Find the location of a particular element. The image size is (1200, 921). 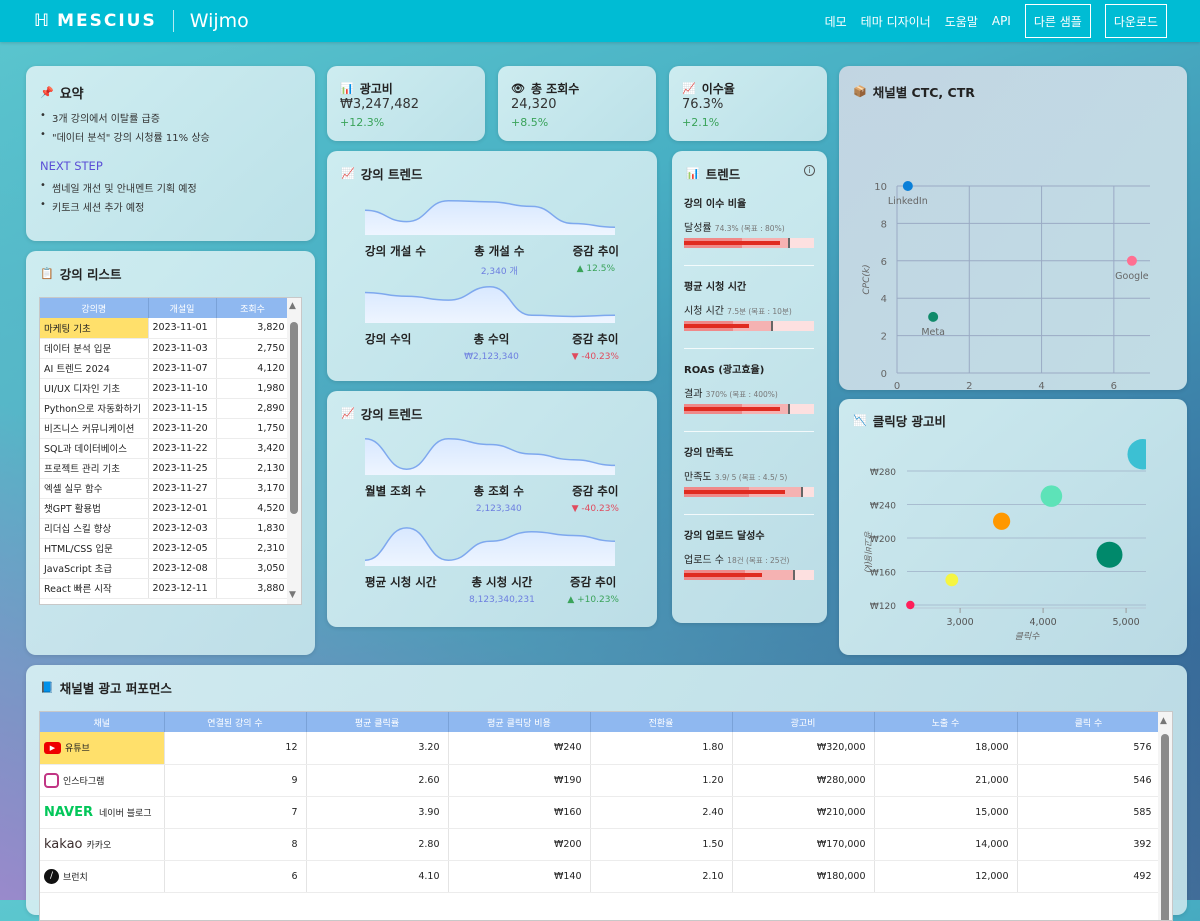

table-row: React 빠른 시작 2023-12-11 3,880 is located at coordinates (165, 588).